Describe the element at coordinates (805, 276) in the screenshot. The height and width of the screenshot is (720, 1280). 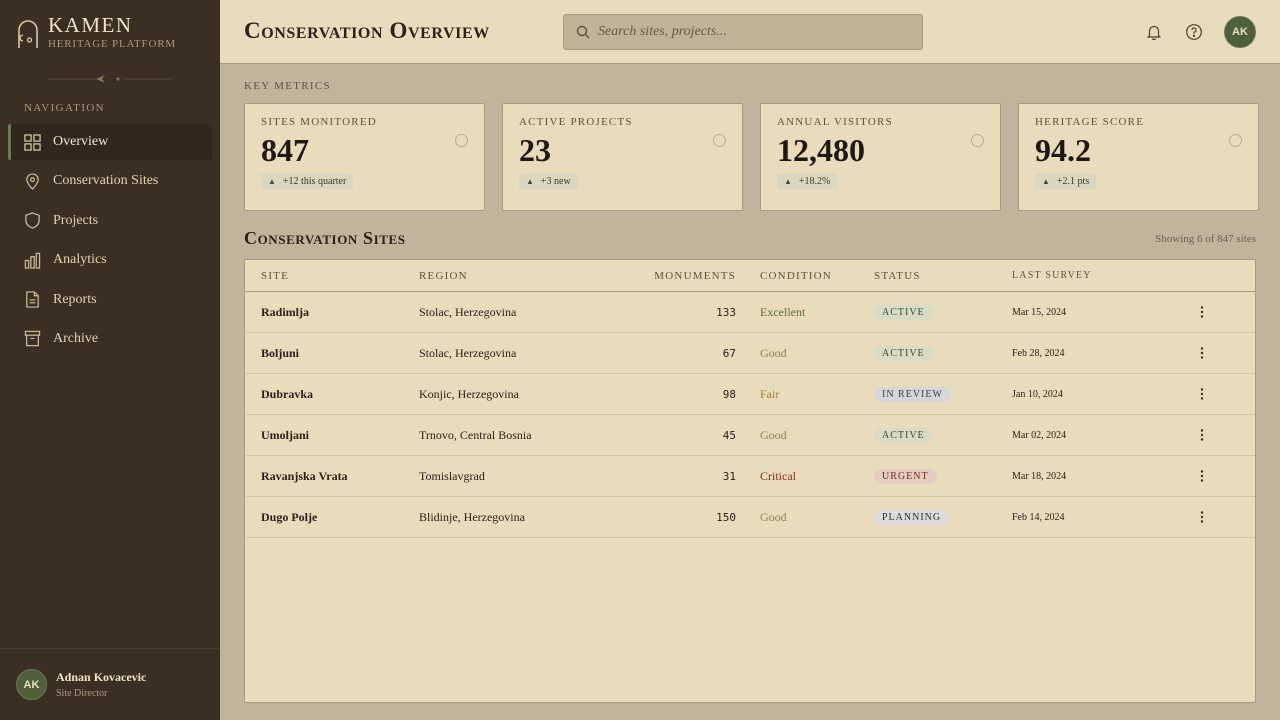
I see `column-header-condition: CONDITION` at that location.